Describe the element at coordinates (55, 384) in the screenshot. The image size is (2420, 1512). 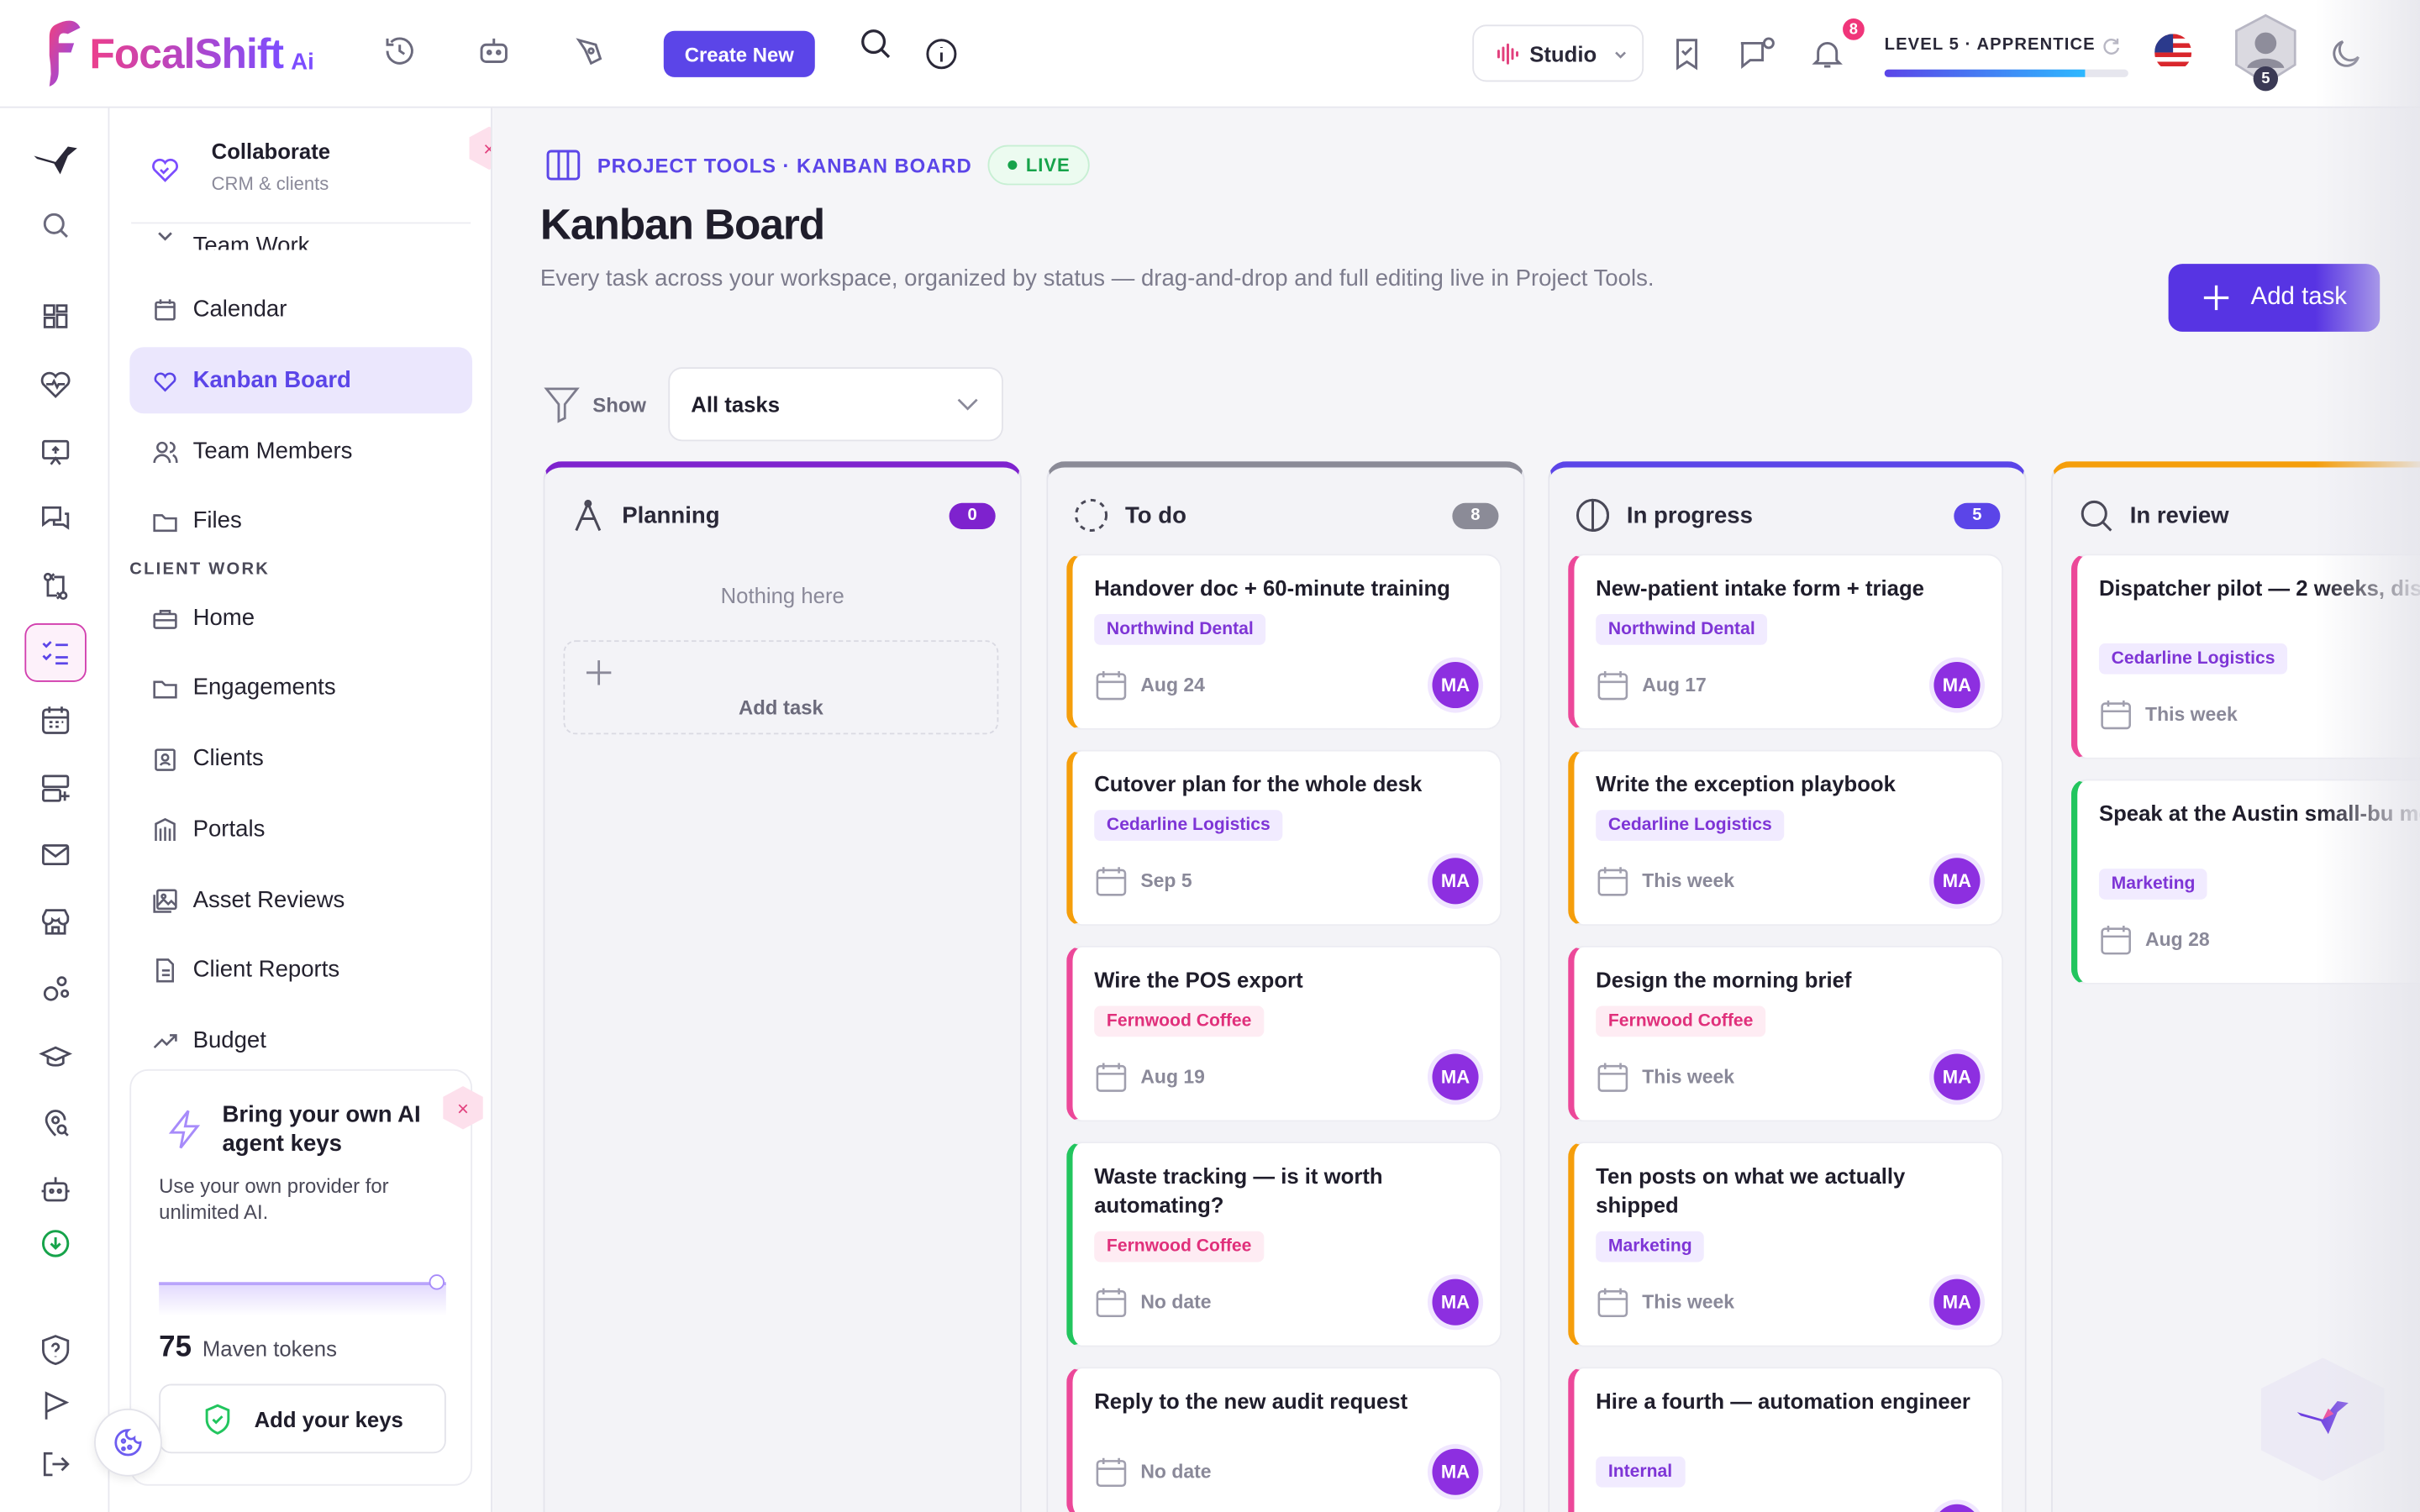
I see `heart-pulse-icon` at that location.